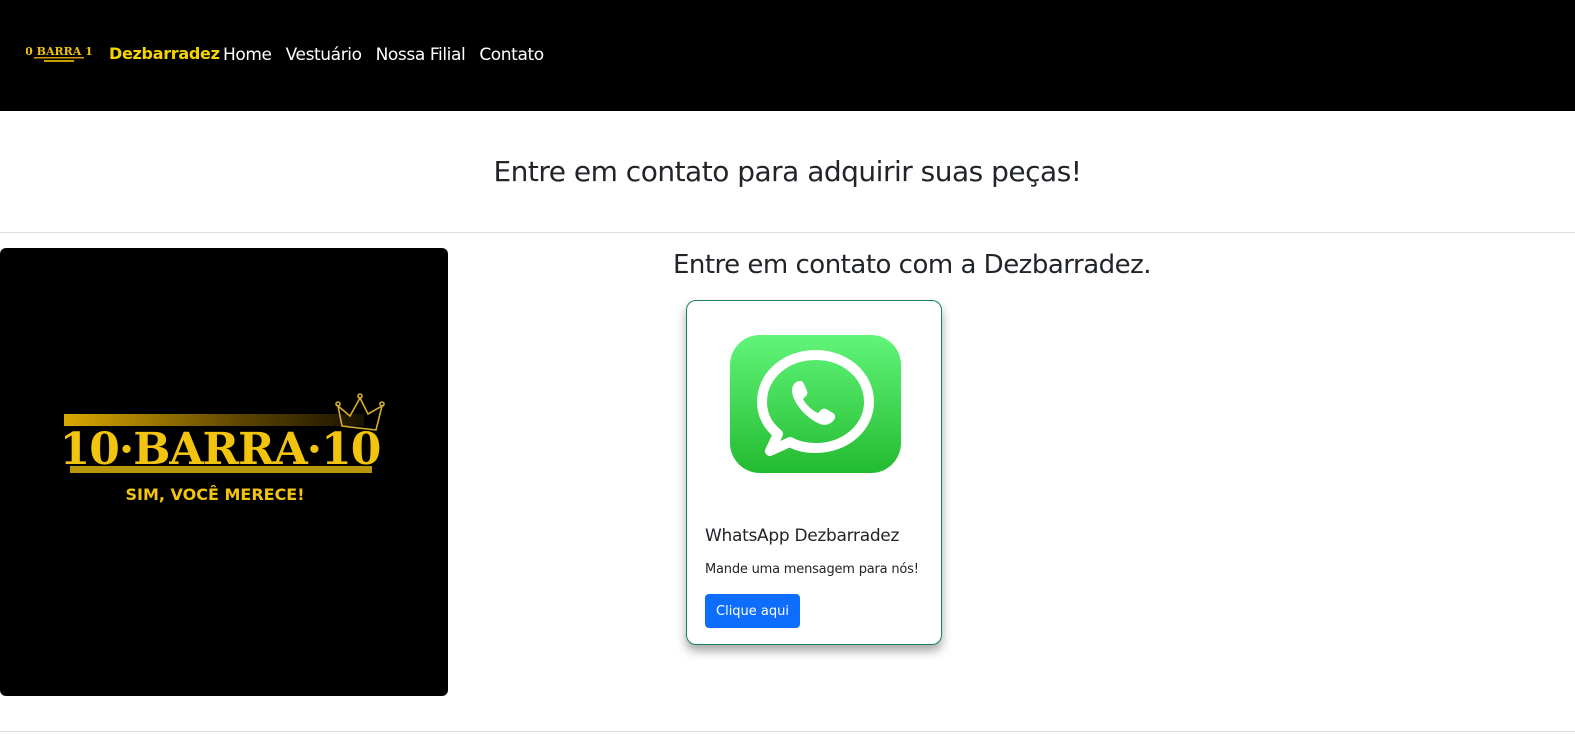  I want to click on svg-text: 10·BARRA·10, so click(220, 449).